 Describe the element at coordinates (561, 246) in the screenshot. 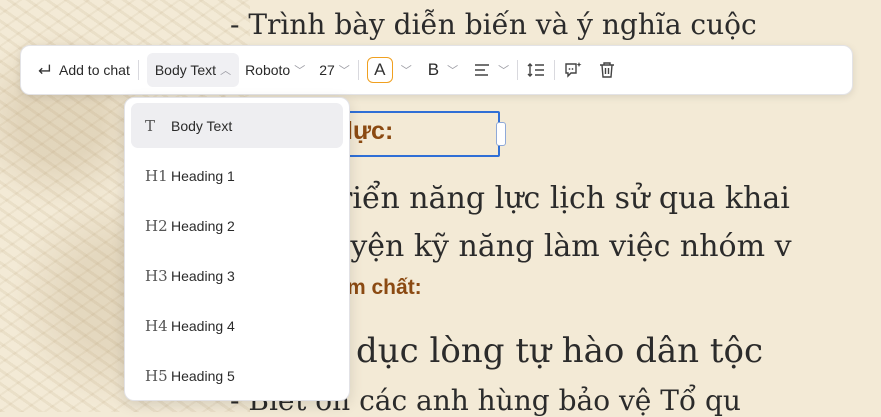

I see `doc-line-2: uyện kỹ năng làm việc nhóm v` at that location.